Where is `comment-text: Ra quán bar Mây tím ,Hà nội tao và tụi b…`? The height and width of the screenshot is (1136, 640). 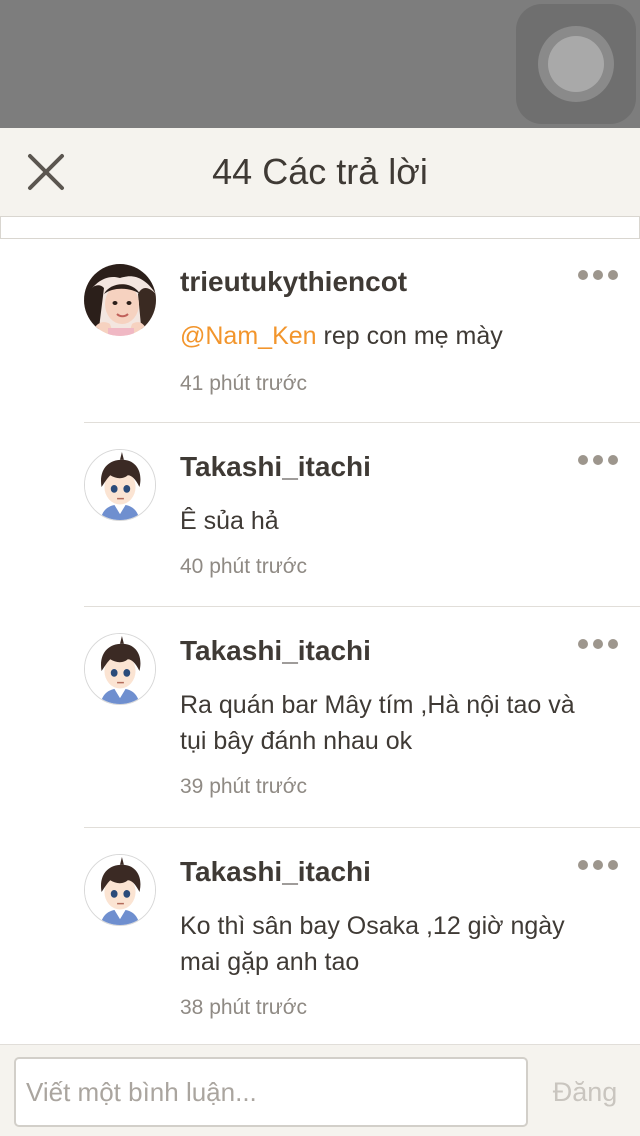
comment-text: Ra quán bar Mây tím ,Hà nội tao và tụi b… is located at coordinates (390, 723).